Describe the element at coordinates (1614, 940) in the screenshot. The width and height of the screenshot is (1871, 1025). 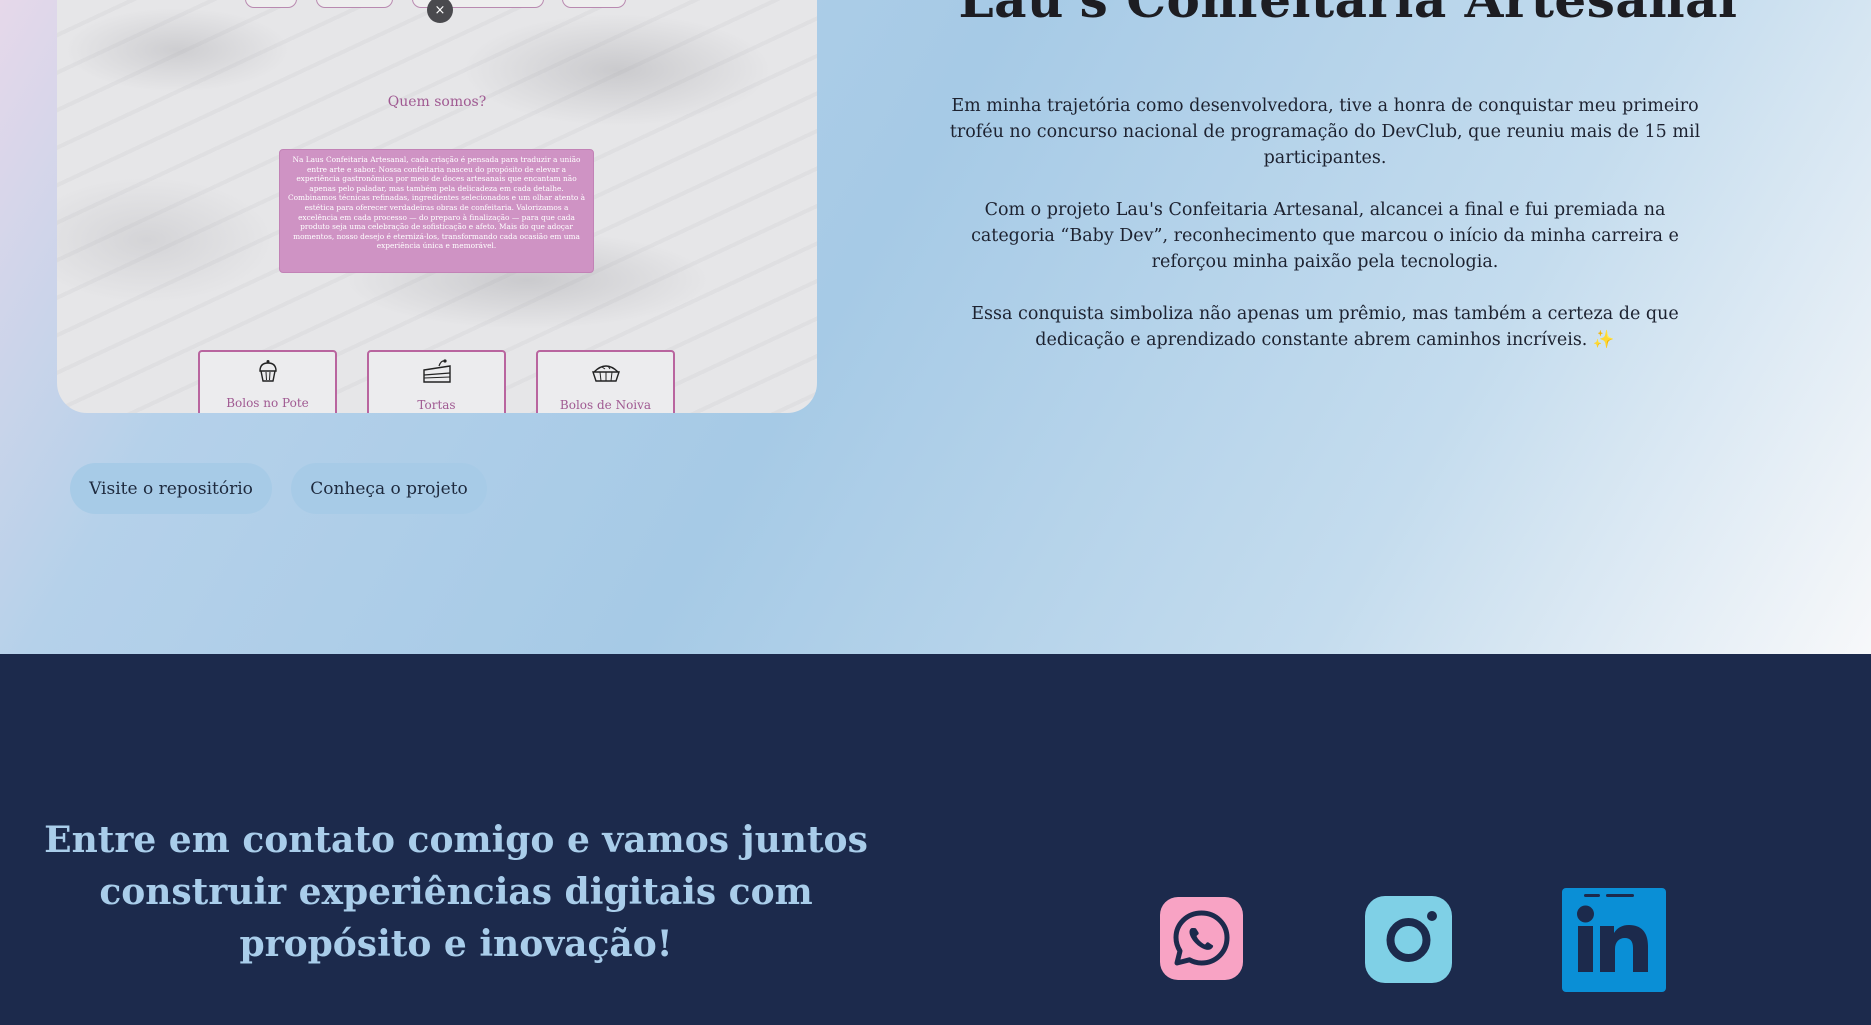
I see `linkedin-icon` at that location.